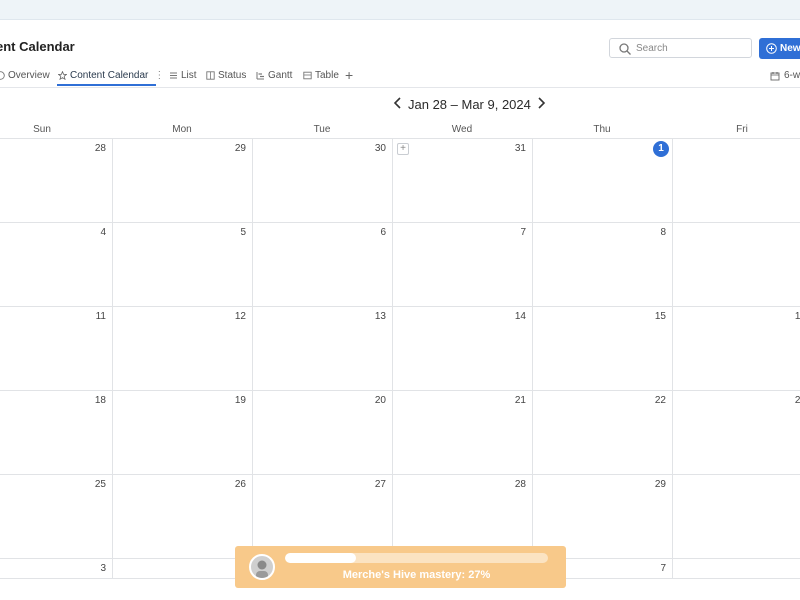 The width and height of the screenshot is (800, 600). What do you see at coordinates (62, 75) in the screenshot?
I see `star-icon` at bounding box center [62, 75].